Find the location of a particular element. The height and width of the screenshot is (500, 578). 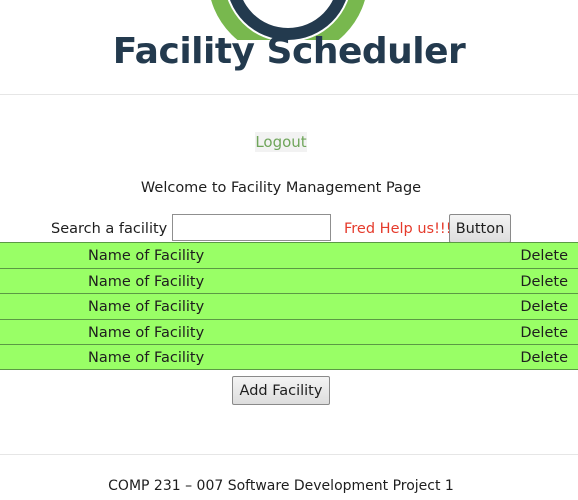

footer-divider is located at coordinates (289, 454).